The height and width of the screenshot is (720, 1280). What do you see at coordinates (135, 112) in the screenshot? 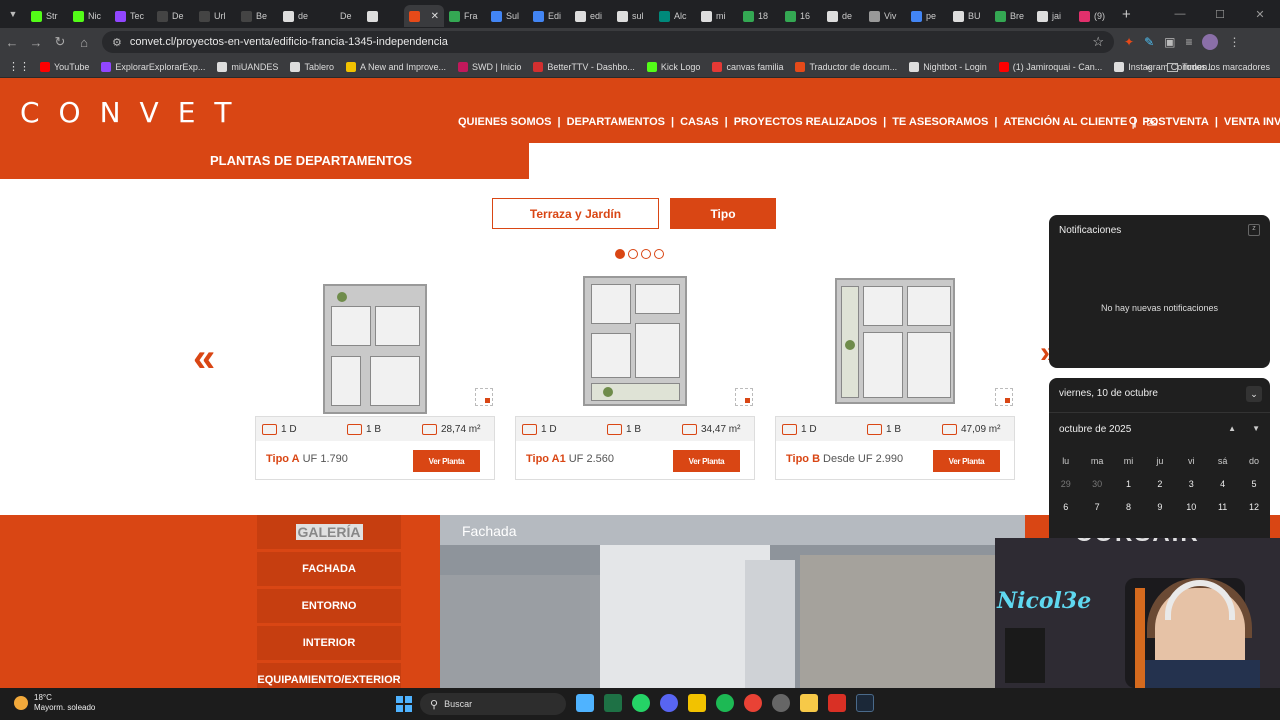
I see `convet-logo: CONVET` at bounding box center [135, 112].